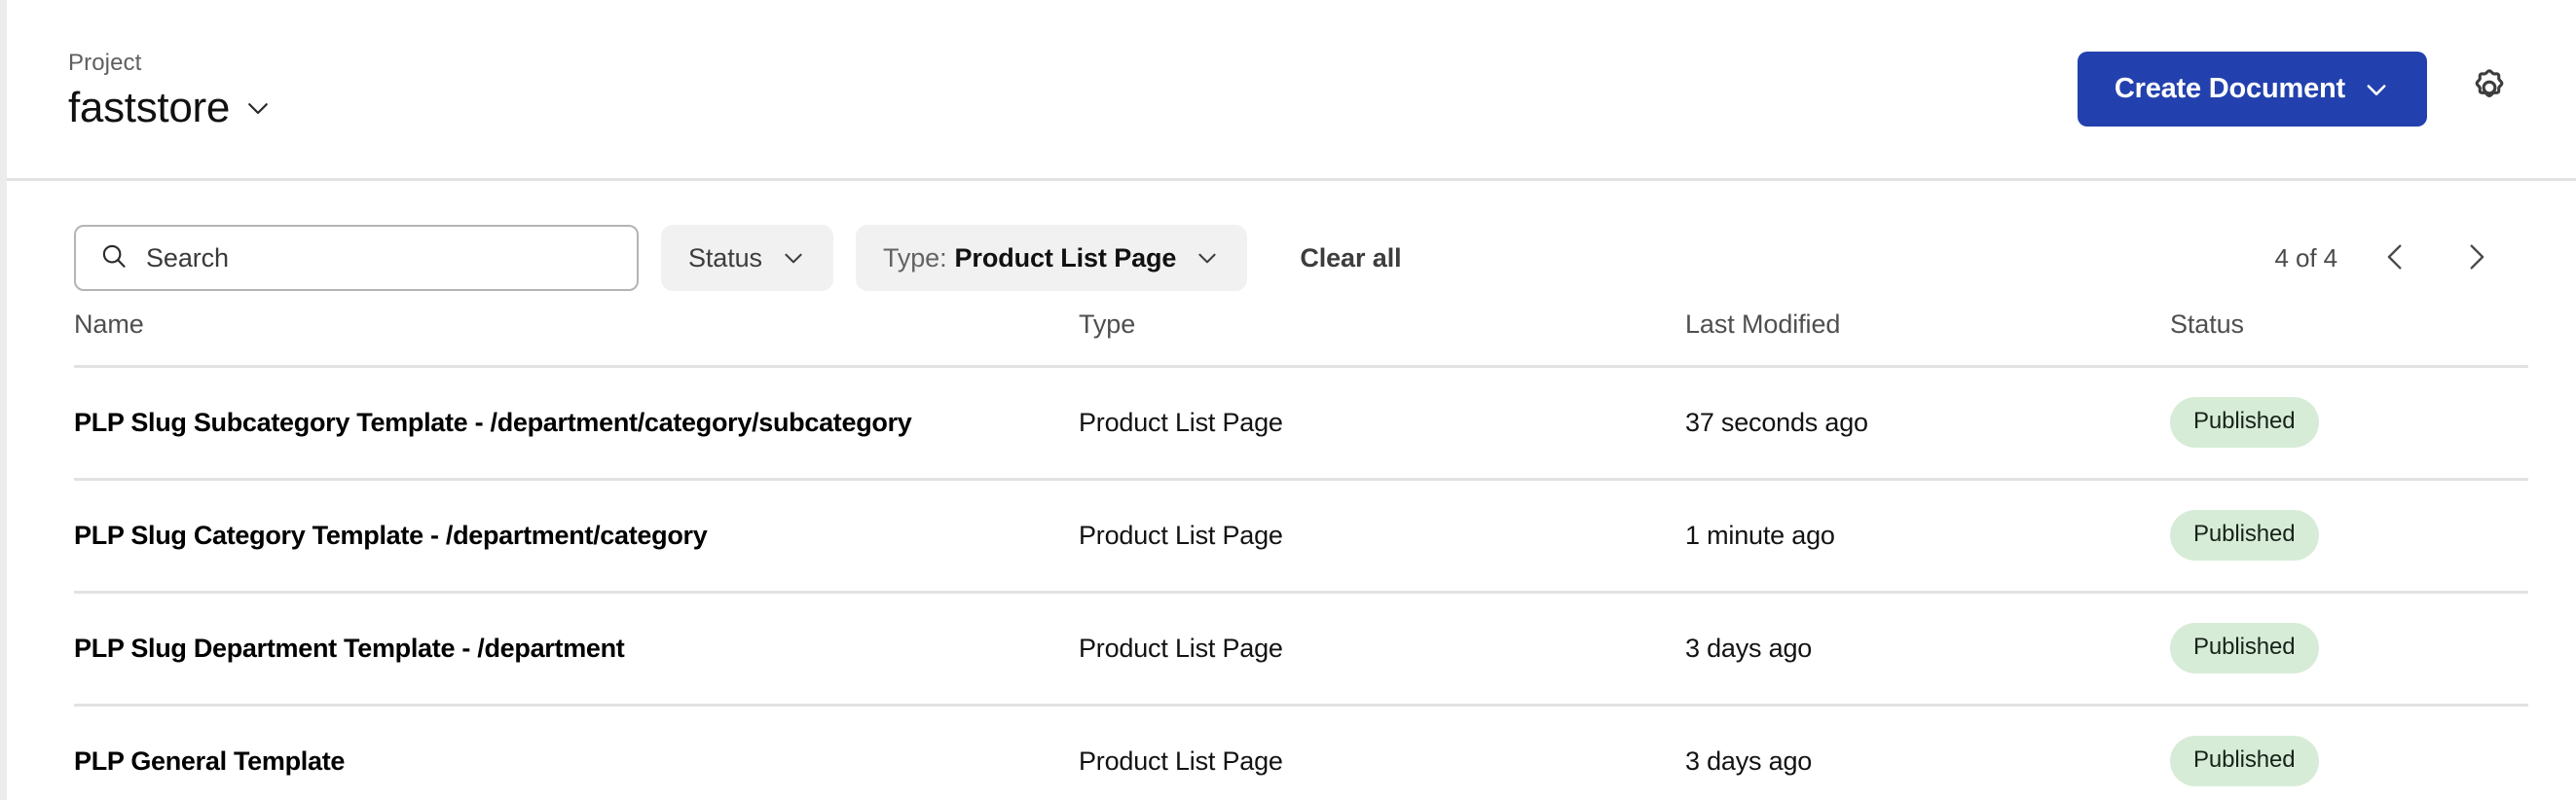  I want to click on chevron-right-icon, so click(2475, 258).